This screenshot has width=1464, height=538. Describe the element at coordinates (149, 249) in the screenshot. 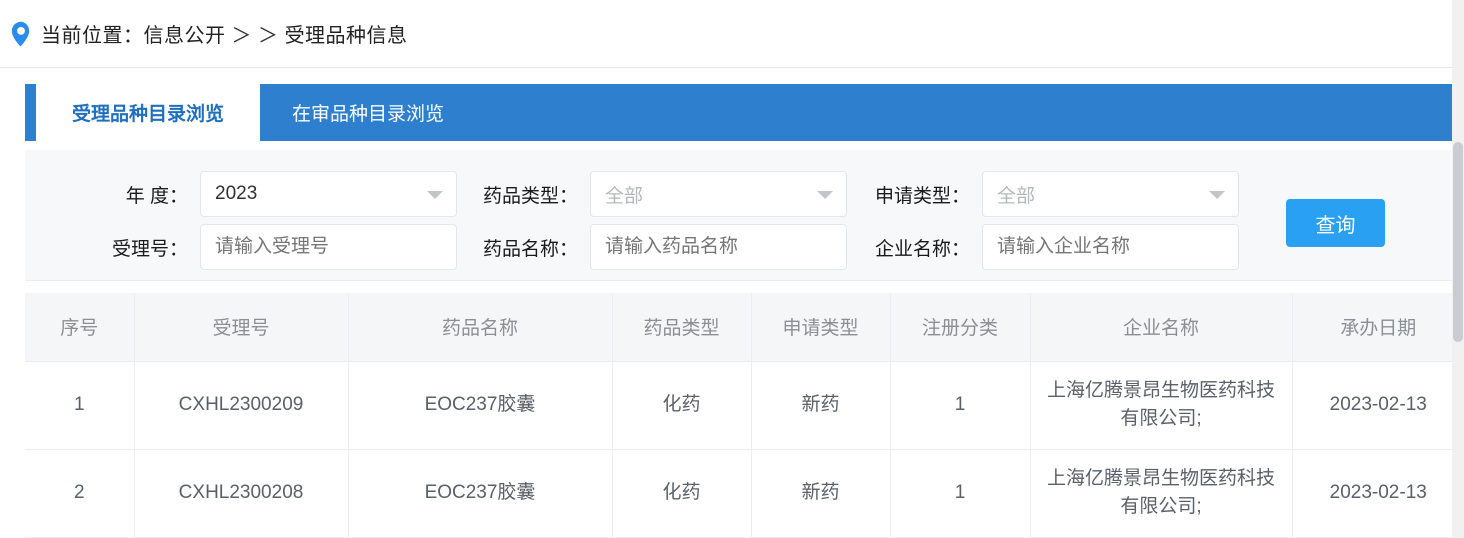

I see `filter-accept-no-label: 受理号：` at that location.